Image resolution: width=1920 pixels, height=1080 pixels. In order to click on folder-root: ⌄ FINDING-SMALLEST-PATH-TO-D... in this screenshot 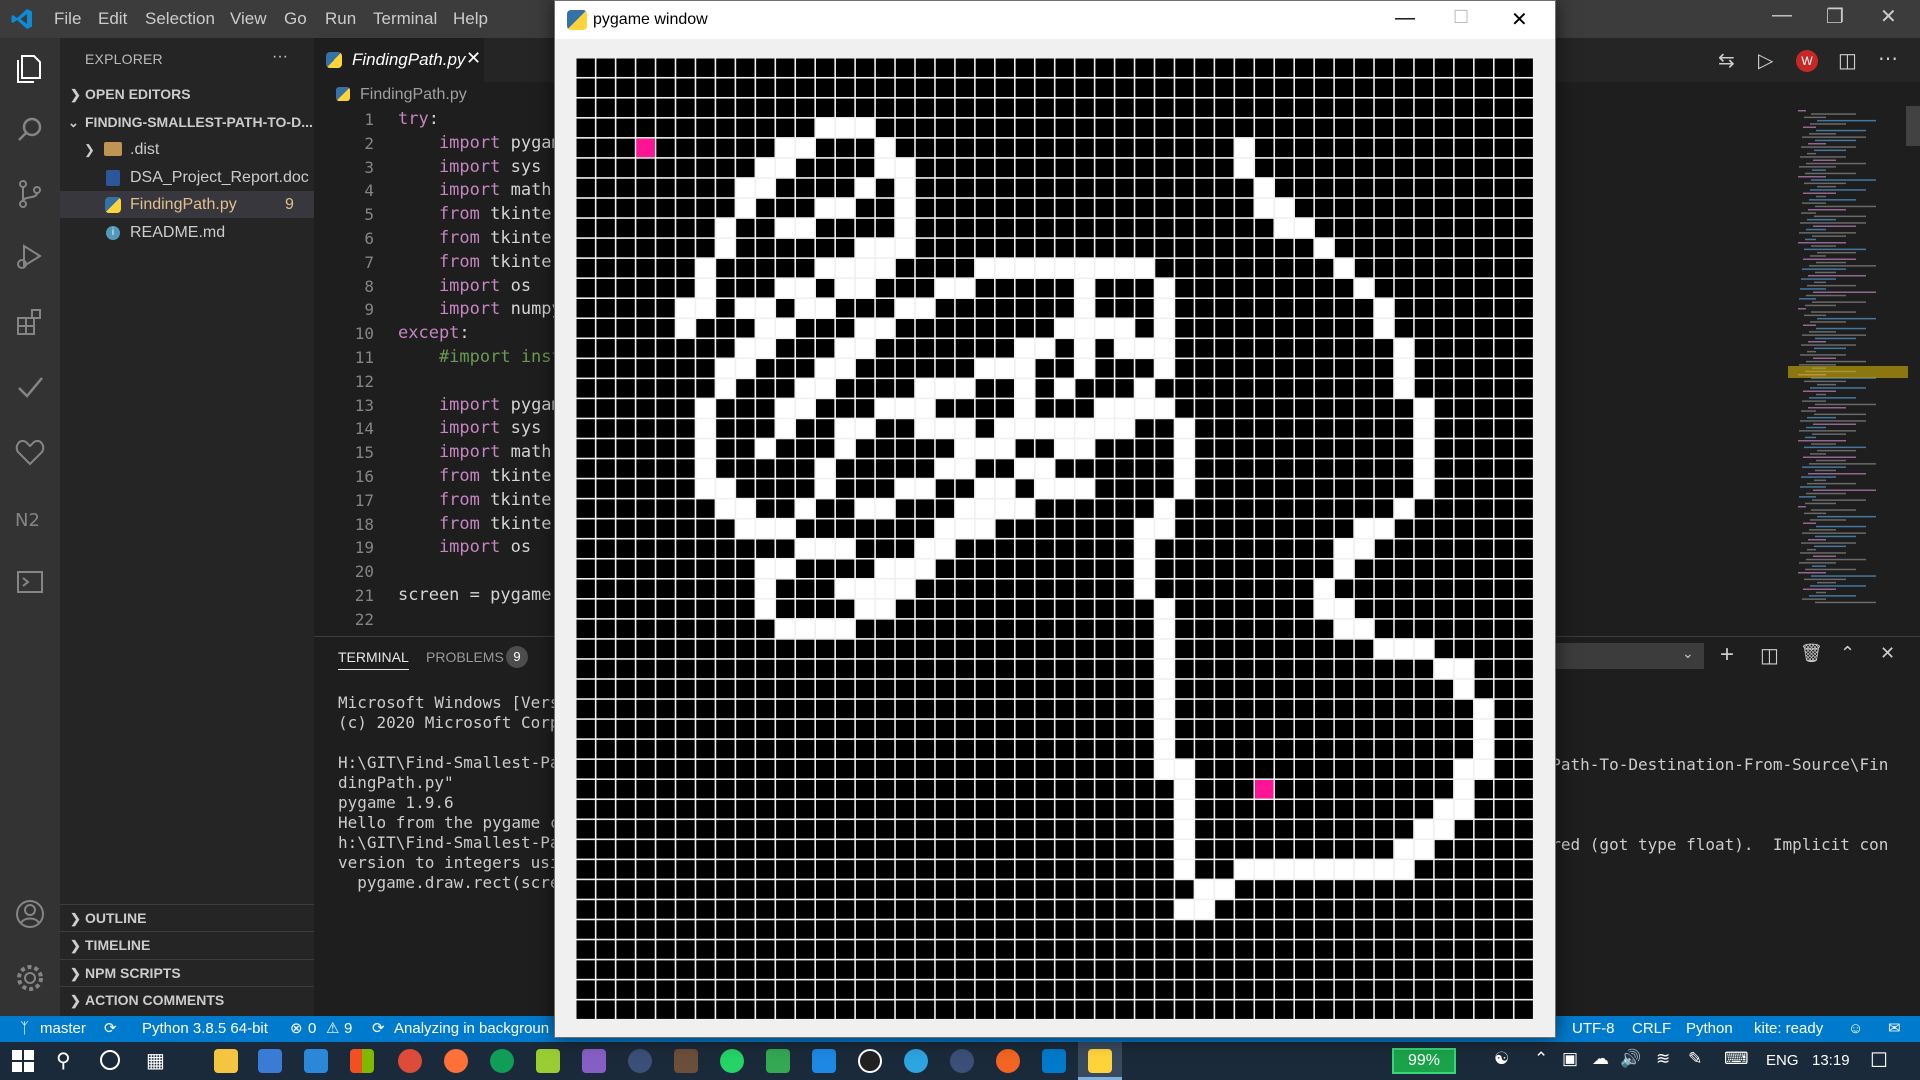, I will do `click(187, 122)`.